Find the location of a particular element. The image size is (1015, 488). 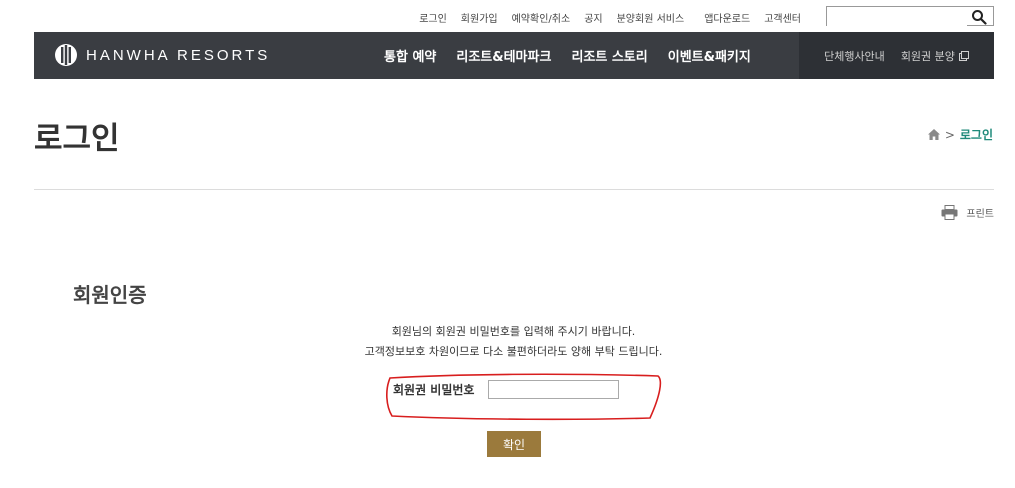

menu-integrated-reservation: 통합 예약 is located at coordinates (410, 55).